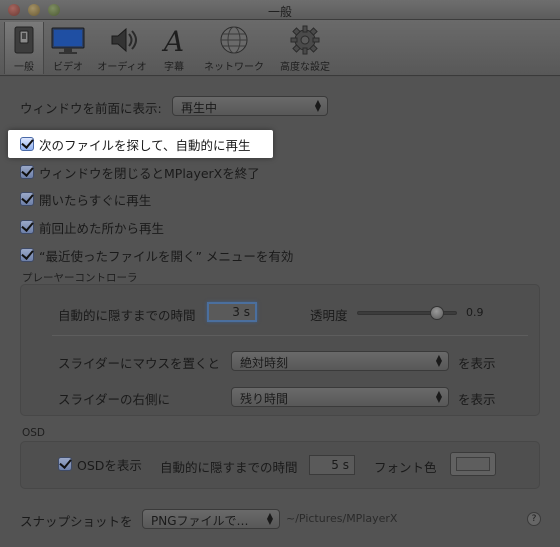 Image resolution: width=560 pixels, height=547 pixels. What do you see at coordinates (340, 397) in the screenshot?
I see `right-side-popup: 残り時間 ▲ ▼` at bounding box center [340, 397].